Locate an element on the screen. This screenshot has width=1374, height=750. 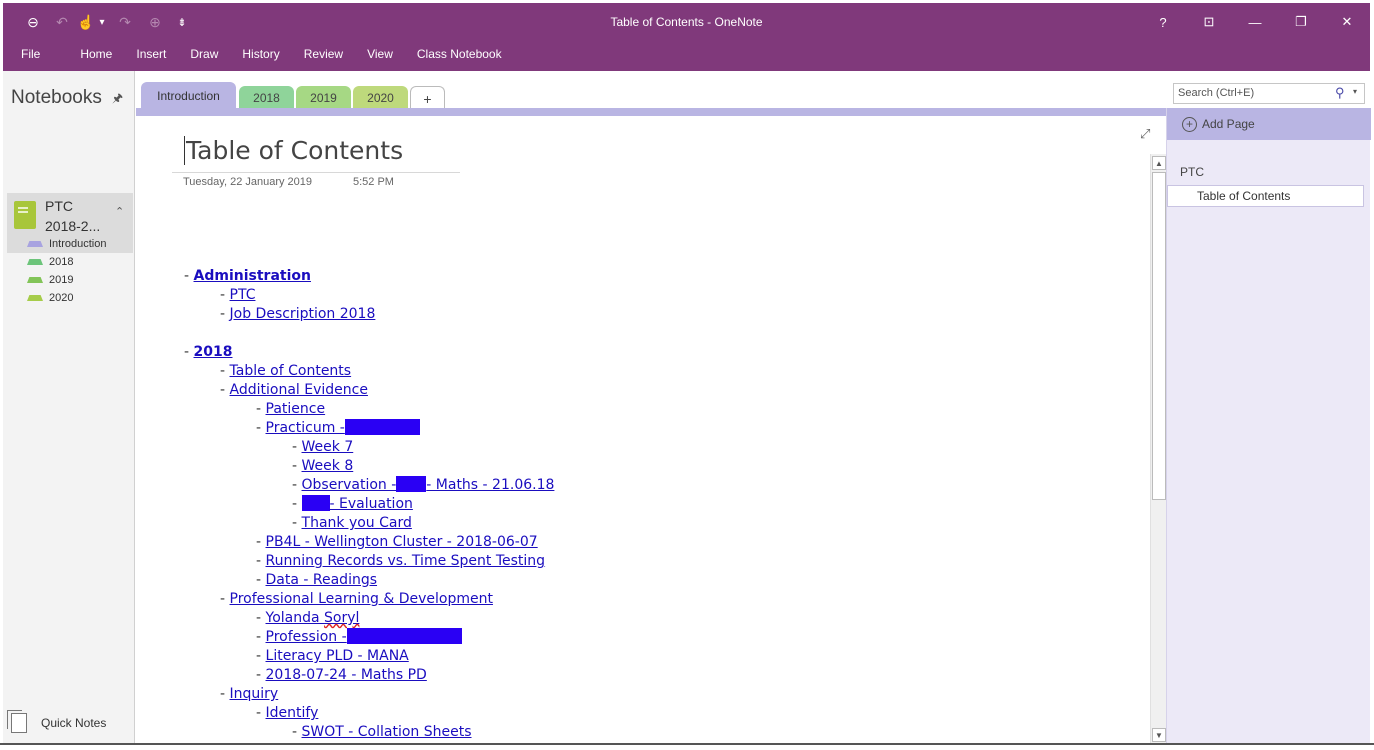
toc-entry: - PTC is located at coordinates (238, 295).